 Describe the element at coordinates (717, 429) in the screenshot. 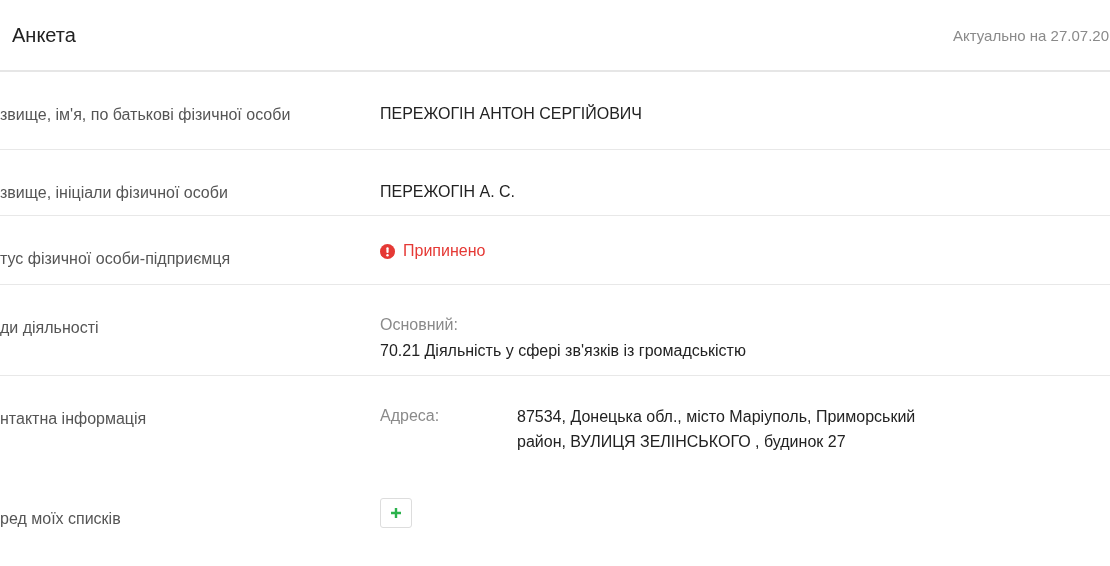

I see `address-value: 87534, Донецька обл., місто Маріуполь, Приморський район, ВУЛИЦЯ ЗЕЛІНСЬКОГО , будинок 27` at that location.